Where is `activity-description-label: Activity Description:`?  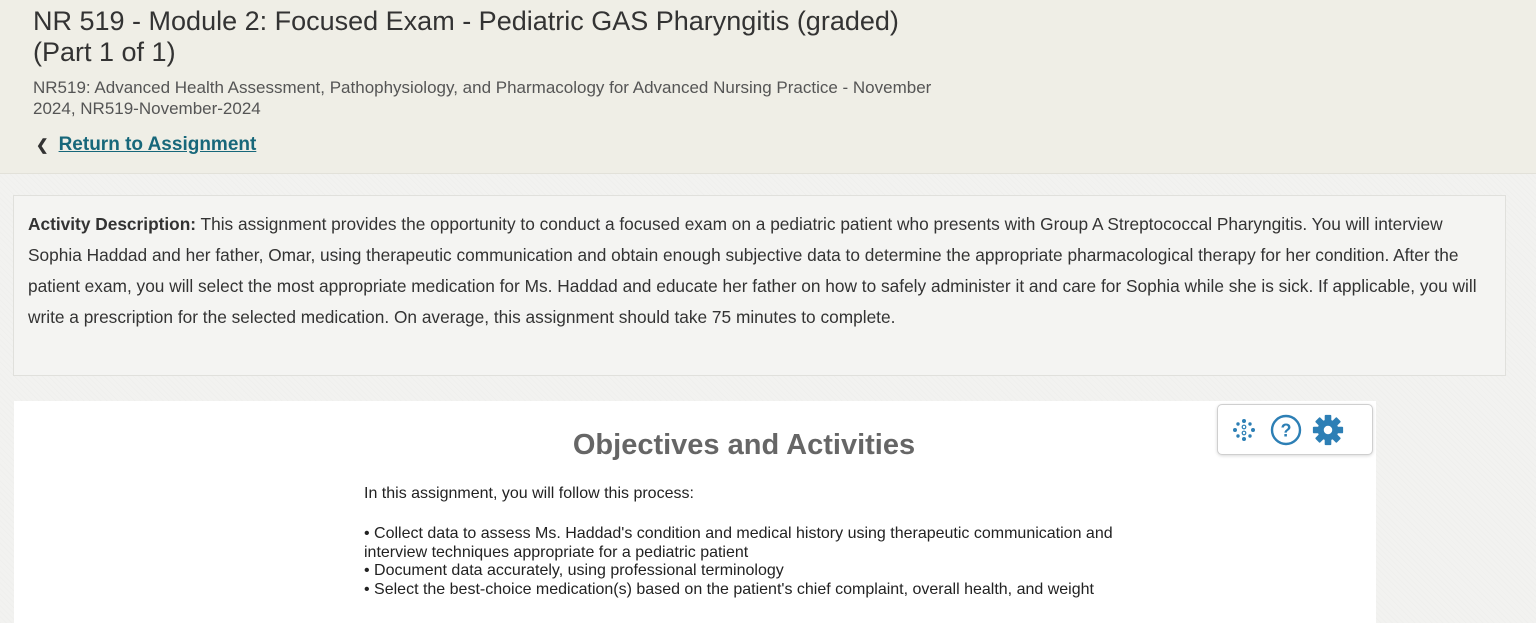 activity-description-label: Activity Description: is located at coordinates (112, 224).